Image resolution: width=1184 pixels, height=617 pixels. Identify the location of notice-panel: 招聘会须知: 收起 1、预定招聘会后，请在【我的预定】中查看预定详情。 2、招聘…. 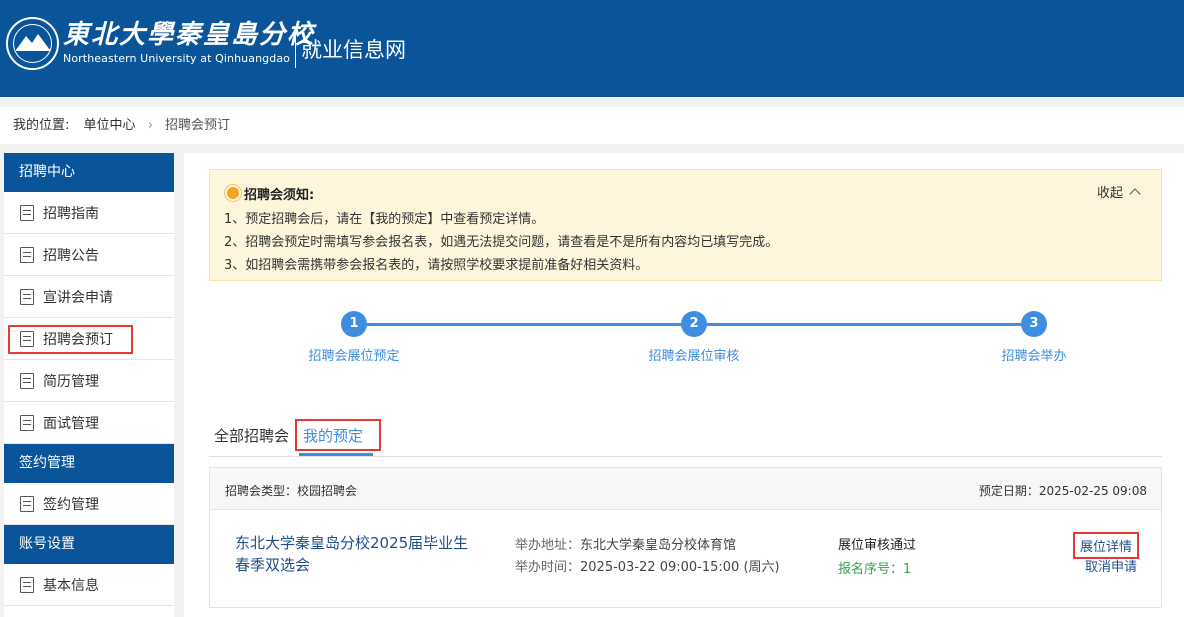
(685, 225).